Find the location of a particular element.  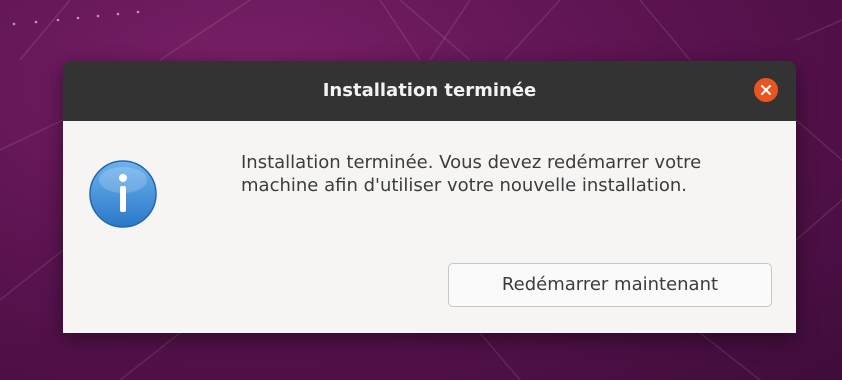

close-icon is located at coordinates (766, 90).